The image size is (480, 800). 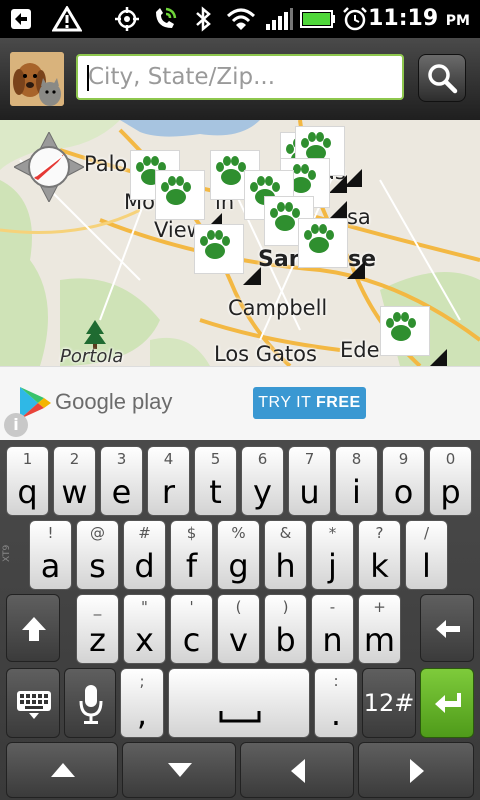 What do you see at coordinates (426, 555) in the screenshot?
I see `key-l: / l` at bounding box center [426, 555].